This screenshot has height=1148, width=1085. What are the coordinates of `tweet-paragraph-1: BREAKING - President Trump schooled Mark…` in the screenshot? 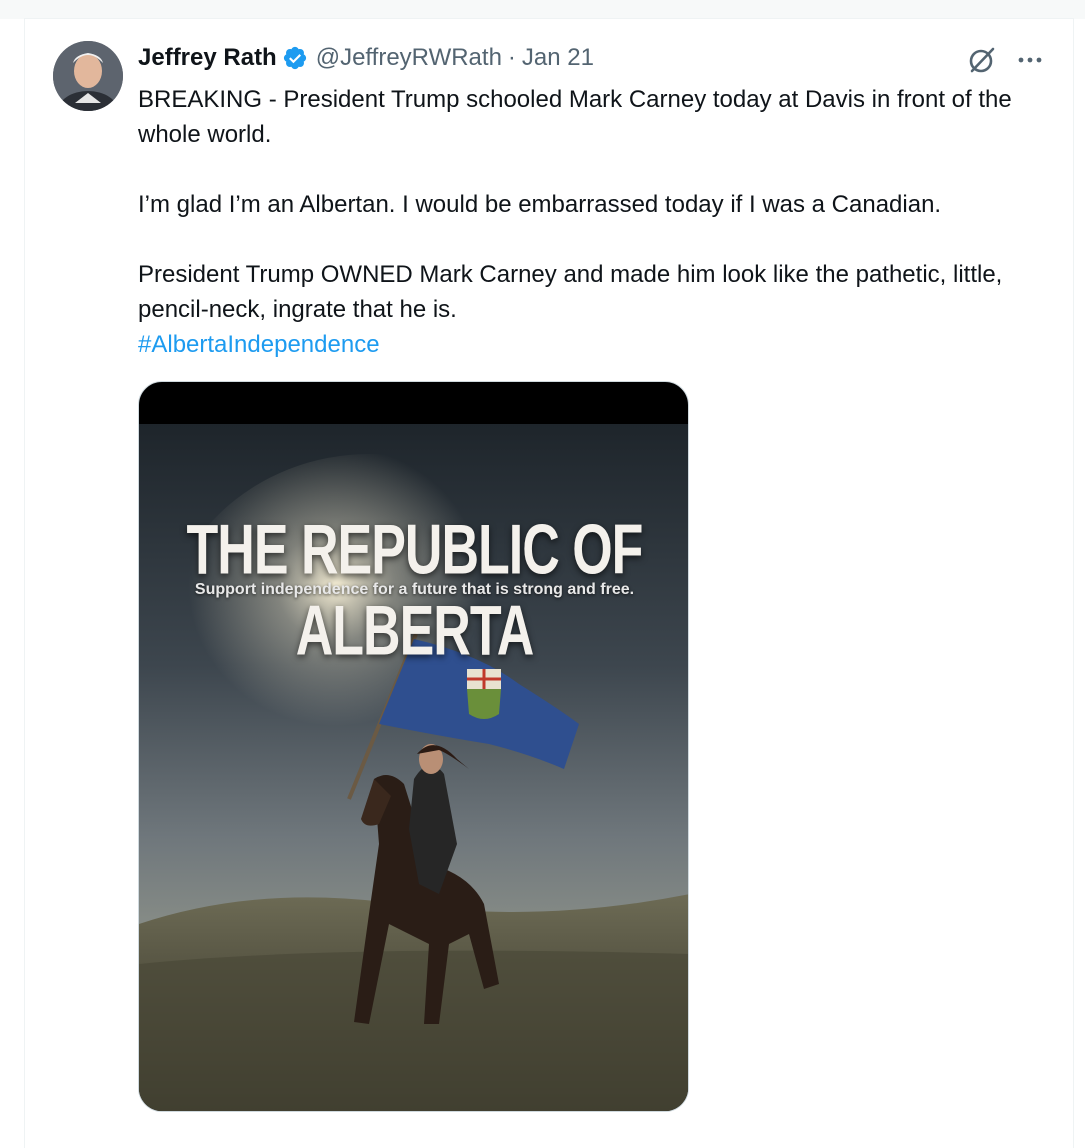 It's located at (575, 117).